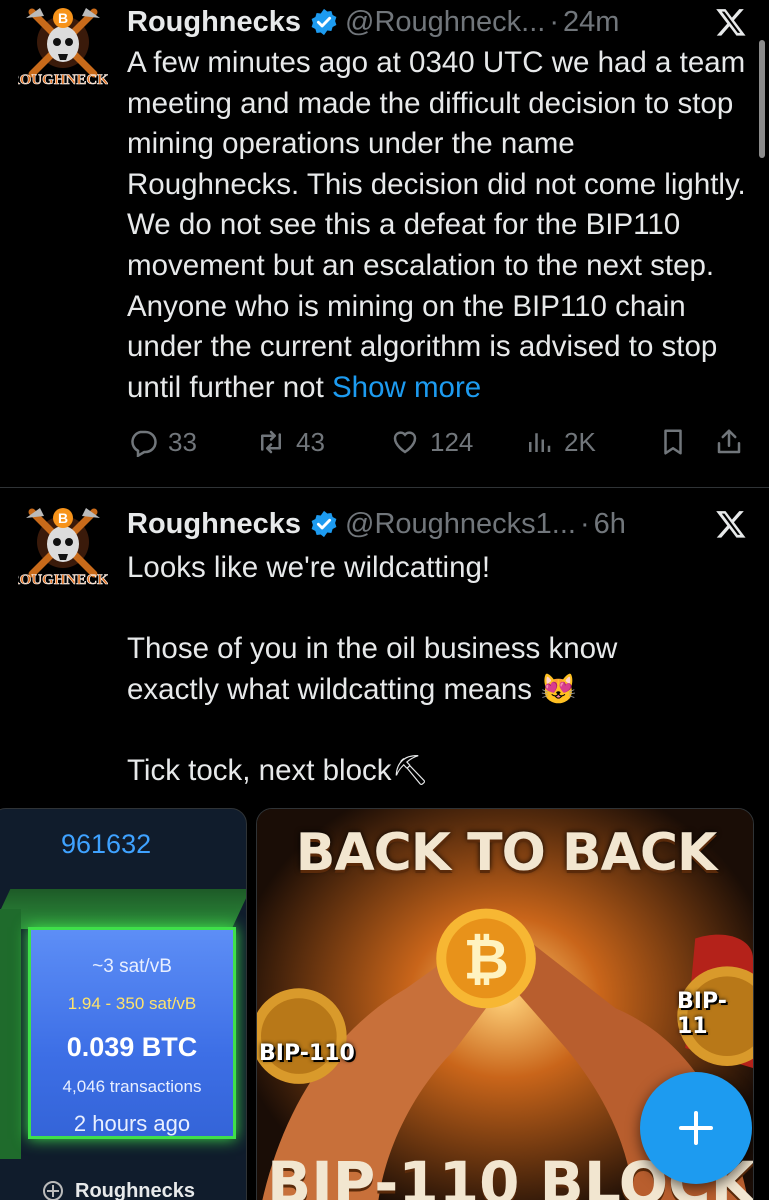 This screenshot has width=769, height=1200. What do you see at coordinates (278, 770) in the screenshot?
I see `tweet-line: Tick tock, next block⛏` at bounding box center [278, 770].